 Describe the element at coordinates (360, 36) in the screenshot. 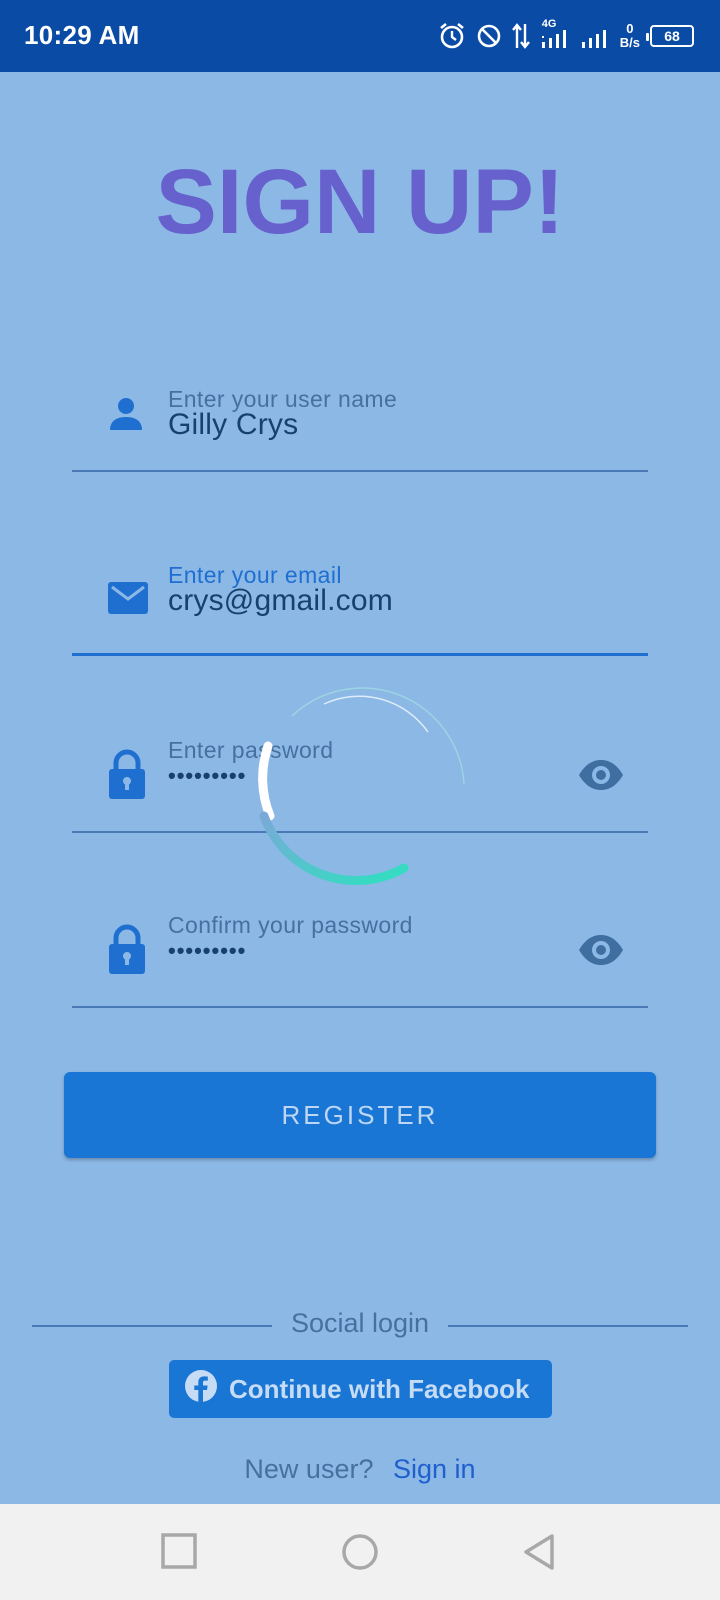

I see `status-bar: 10:29 AM 4G 0 B/s 68` at that location.